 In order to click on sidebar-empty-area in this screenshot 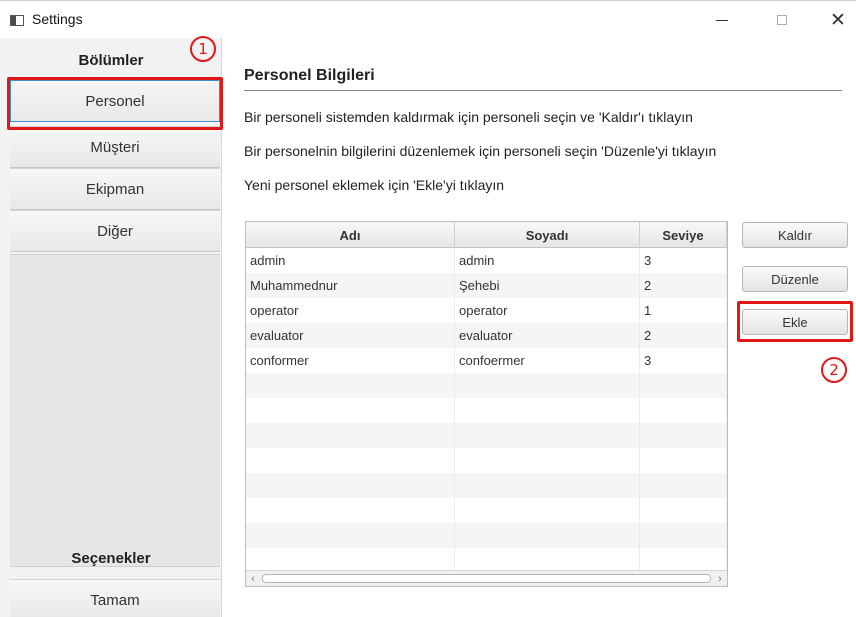, I will do `click(115, 410)`.